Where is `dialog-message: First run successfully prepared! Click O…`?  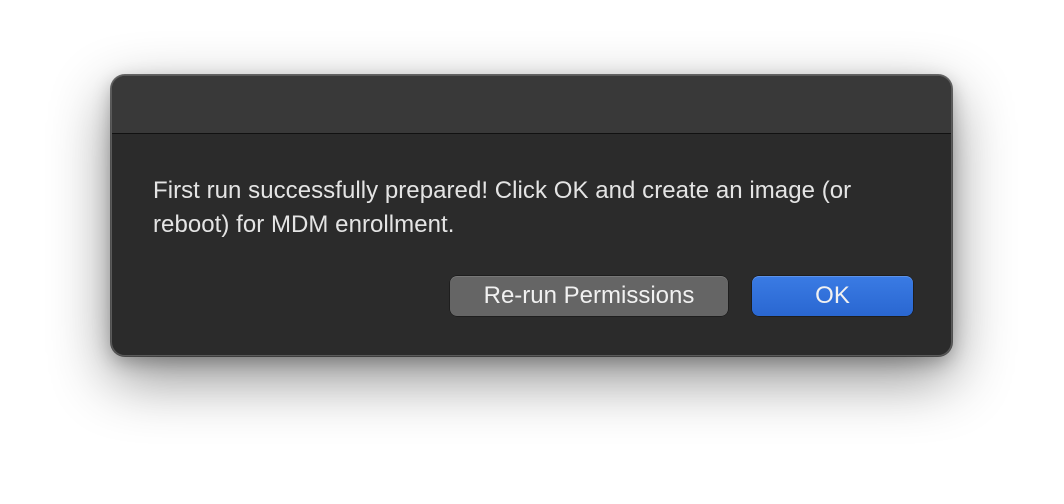 dialog-message: First run successfully prepared! Click O… is located at coordinates (502, 207).